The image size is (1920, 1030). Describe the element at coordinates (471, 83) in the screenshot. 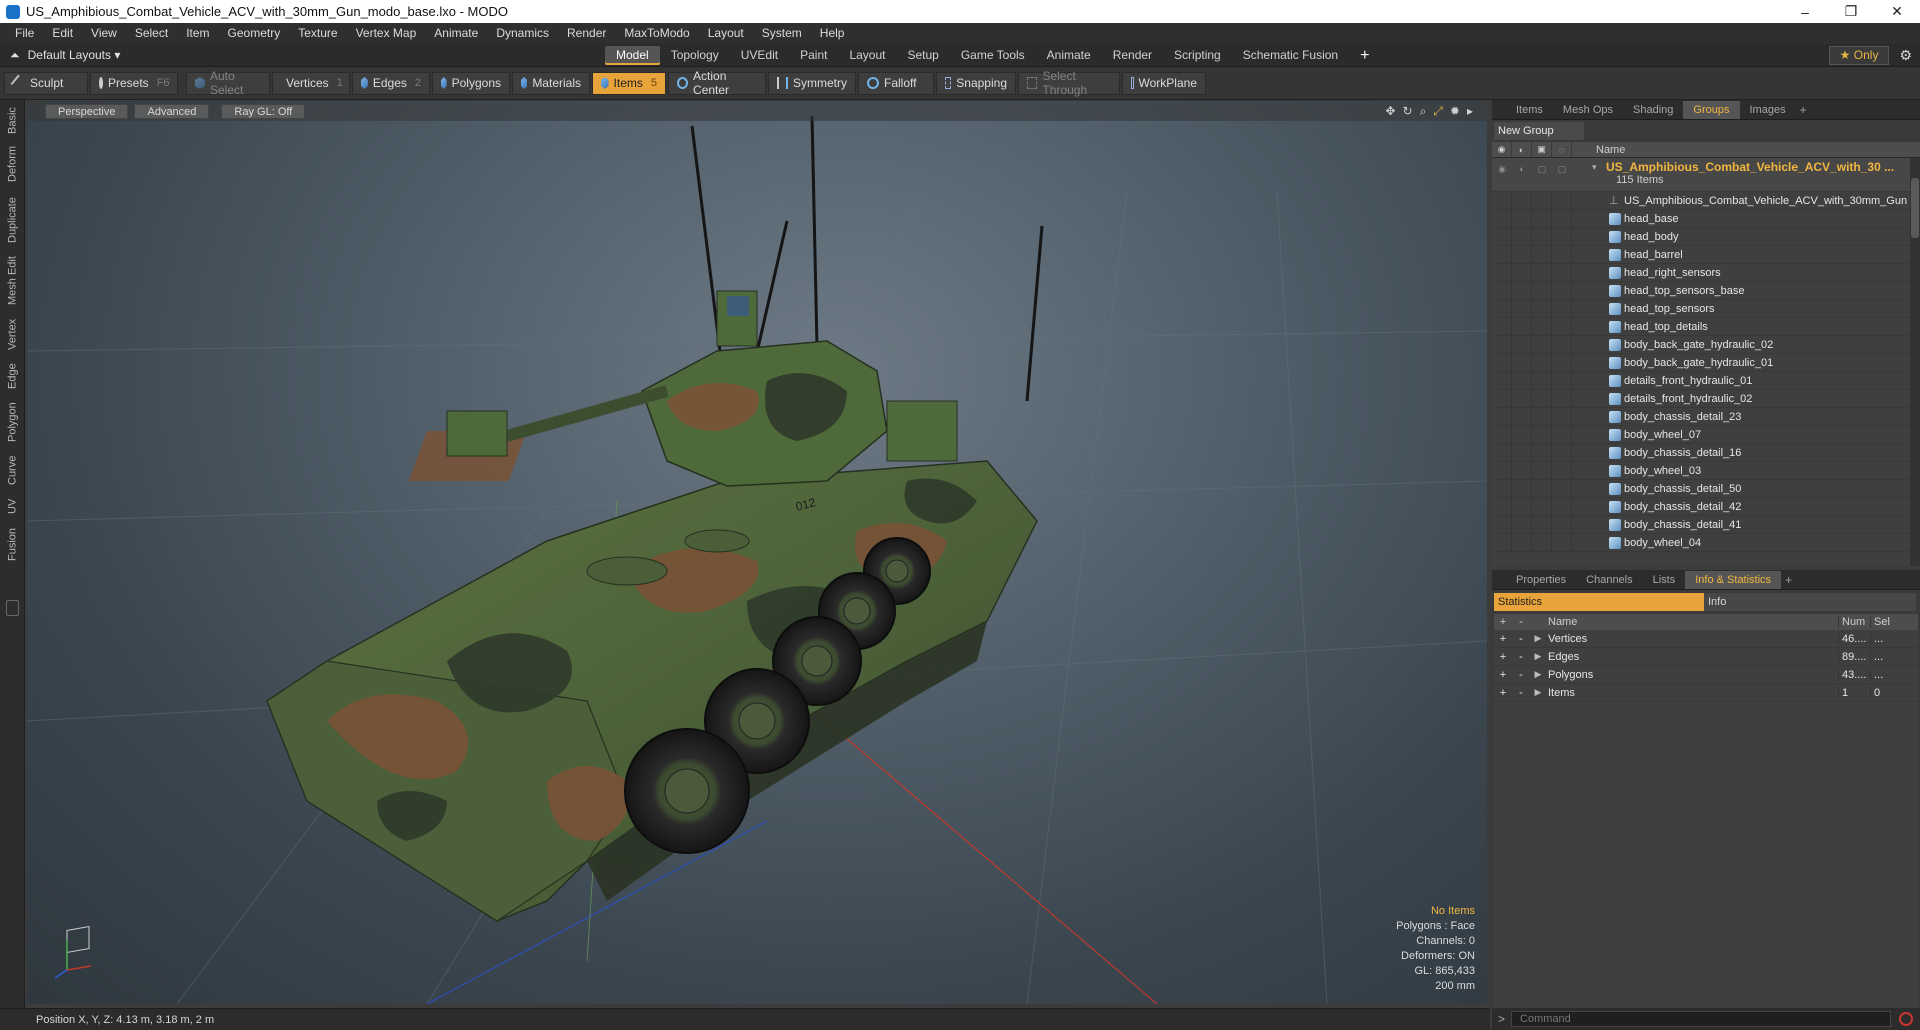

I see `polygons-button: Polygons` at that location.